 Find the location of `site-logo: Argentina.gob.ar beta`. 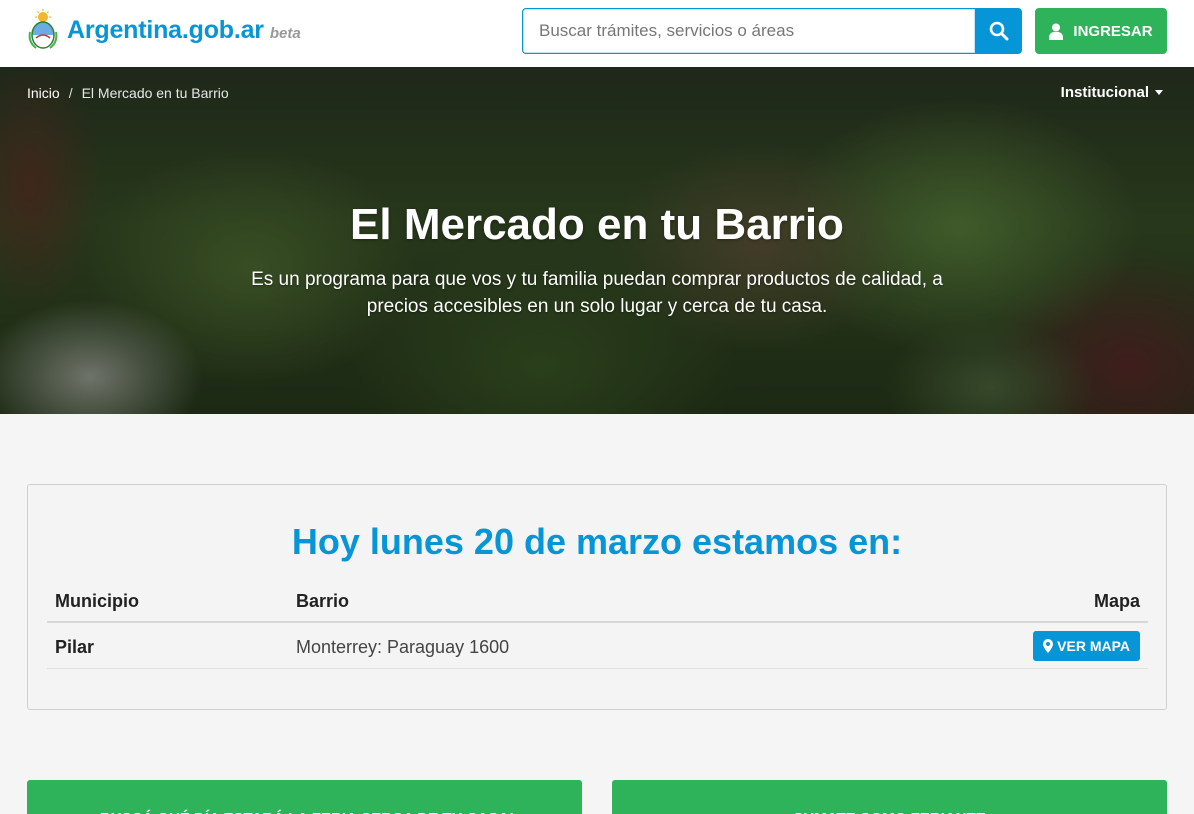

site-logo: Argentina.gob.ar beta is located at coordinates (164, 30).